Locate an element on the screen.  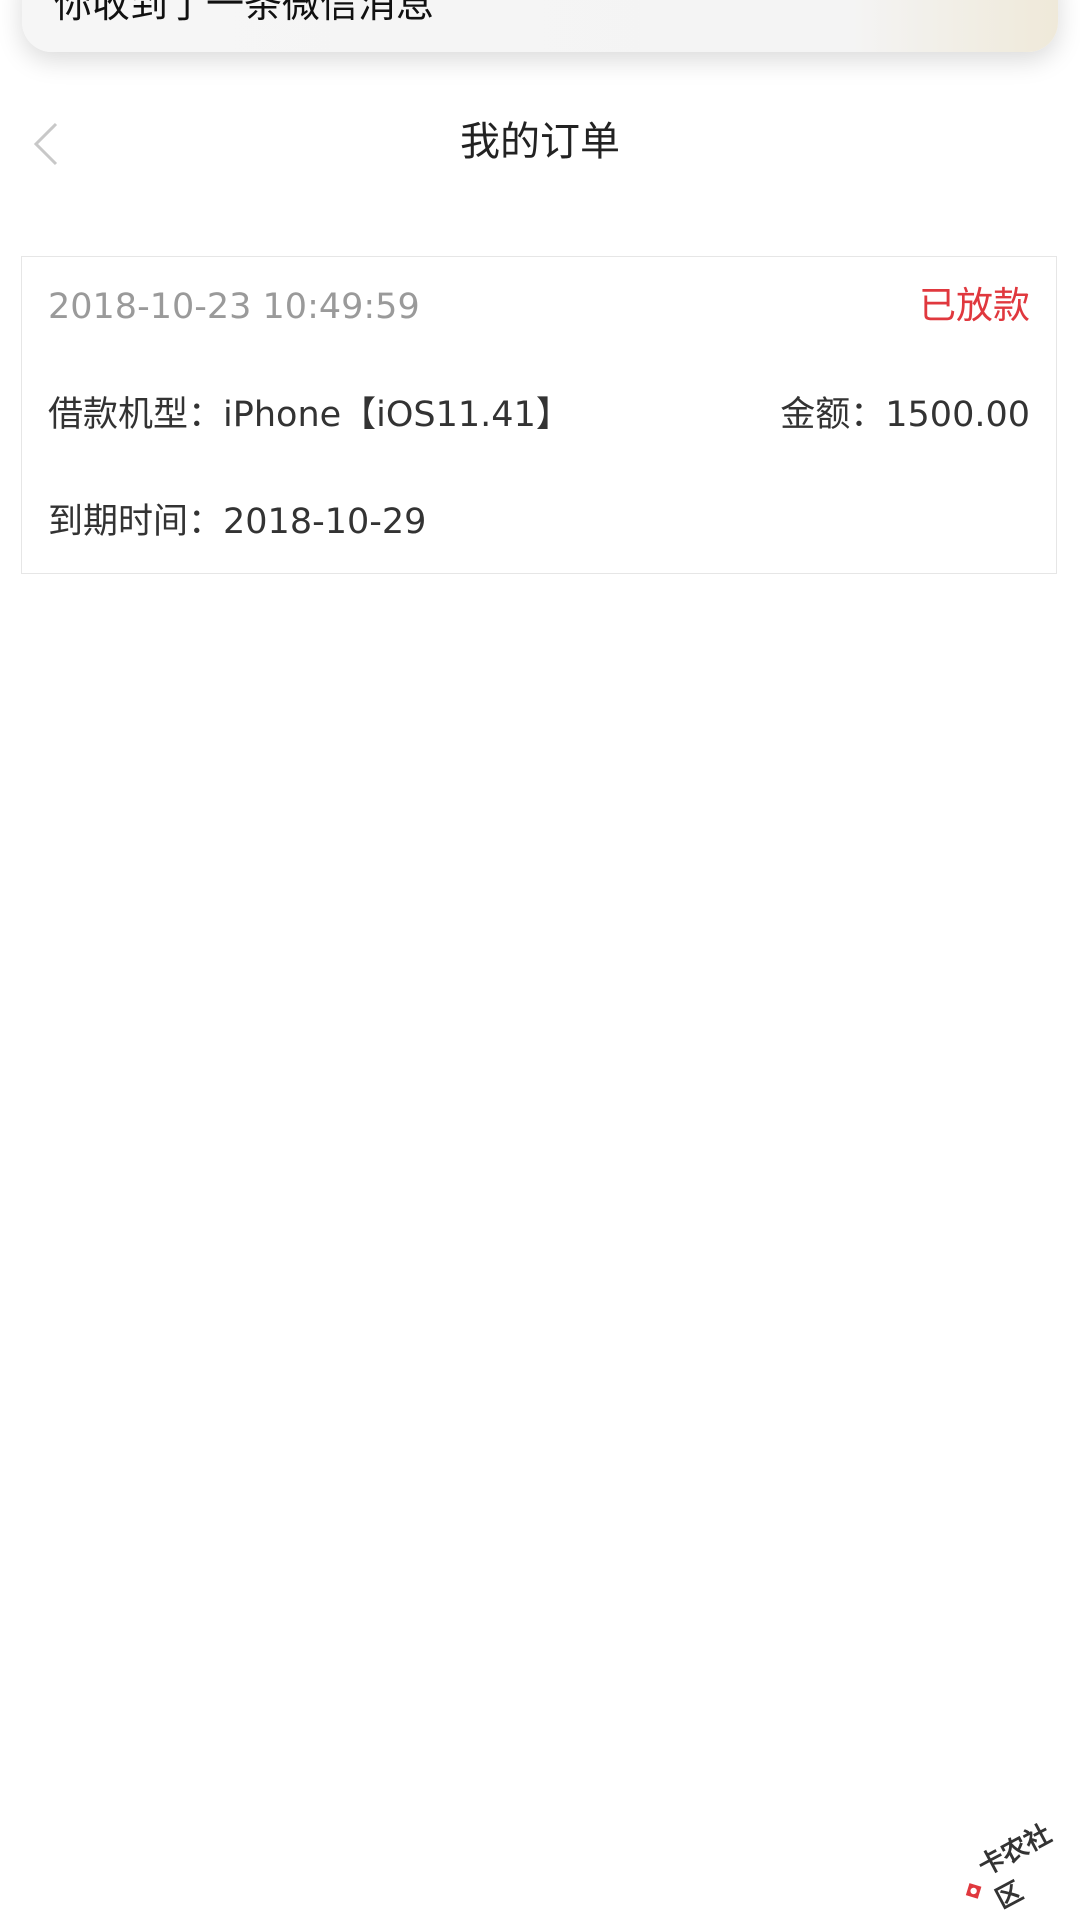
device-row: 借款机型：iPhone【iOS11.41】 is located at coordinates (309, 415).